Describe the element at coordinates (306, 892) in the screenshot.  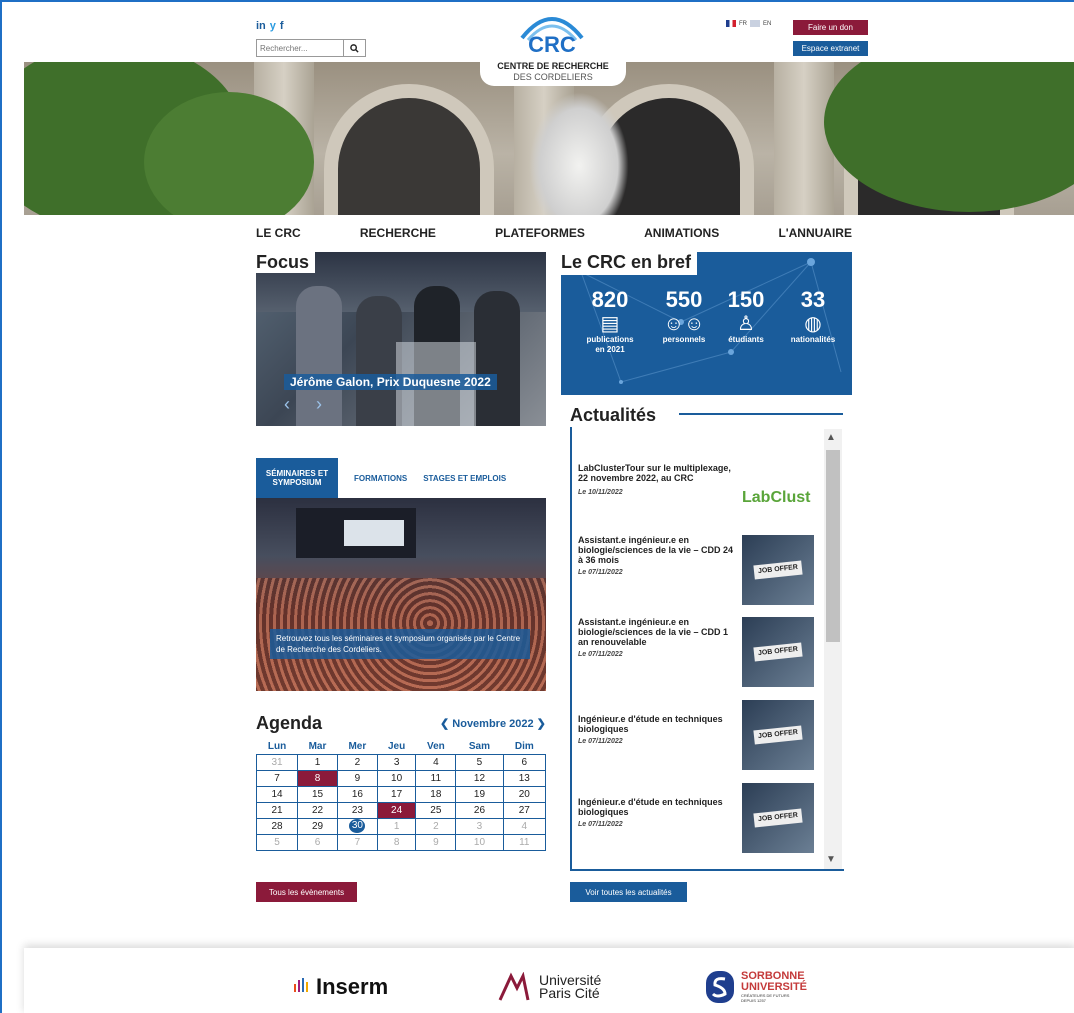
I see `all-events-button: Tous les évènements` at that location.